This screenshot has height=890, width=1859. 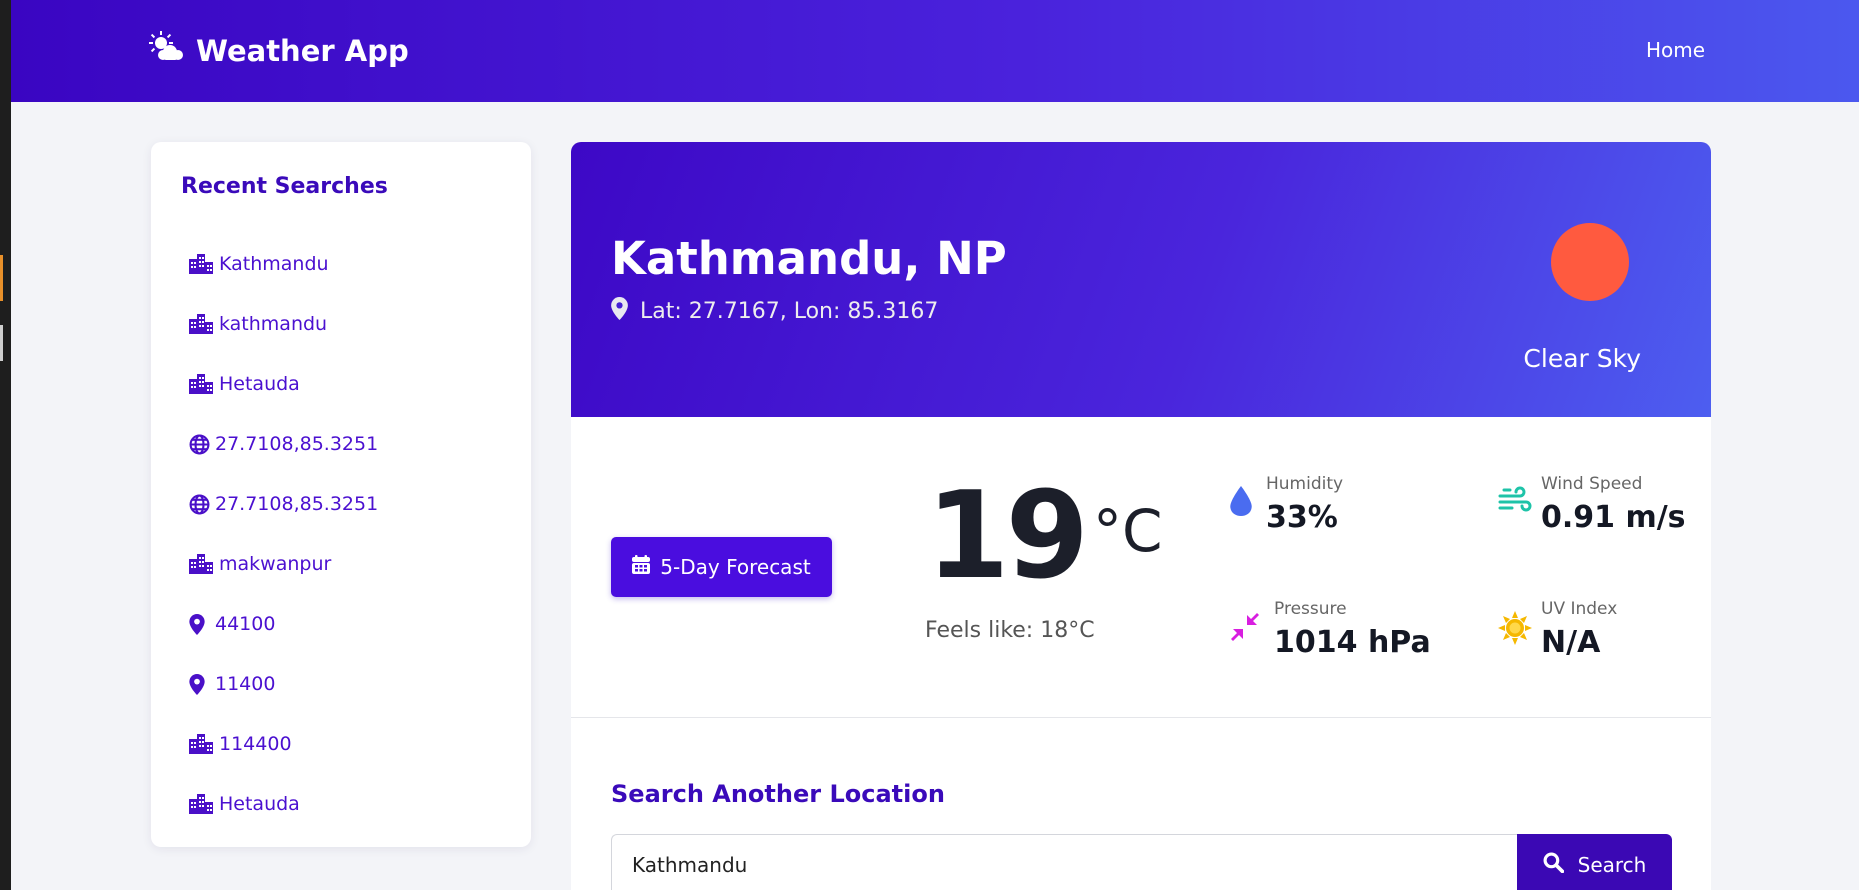 What do you see at coordinates (1241, 501) in the screenshot?
I see `water-drop-icon` at bounding box center [1241, 501].